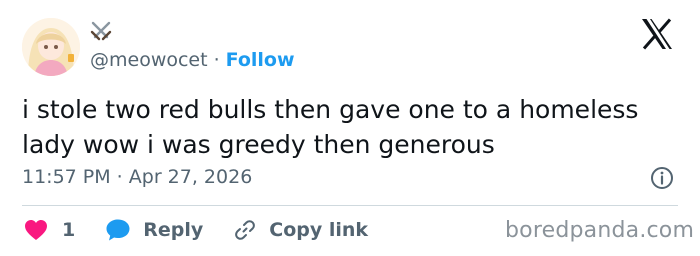 This screenshot has width=700, height=256. What do you see at coordinates (350, 205) in the screenshot?
I see `divider` at bounding box center [350, 205].